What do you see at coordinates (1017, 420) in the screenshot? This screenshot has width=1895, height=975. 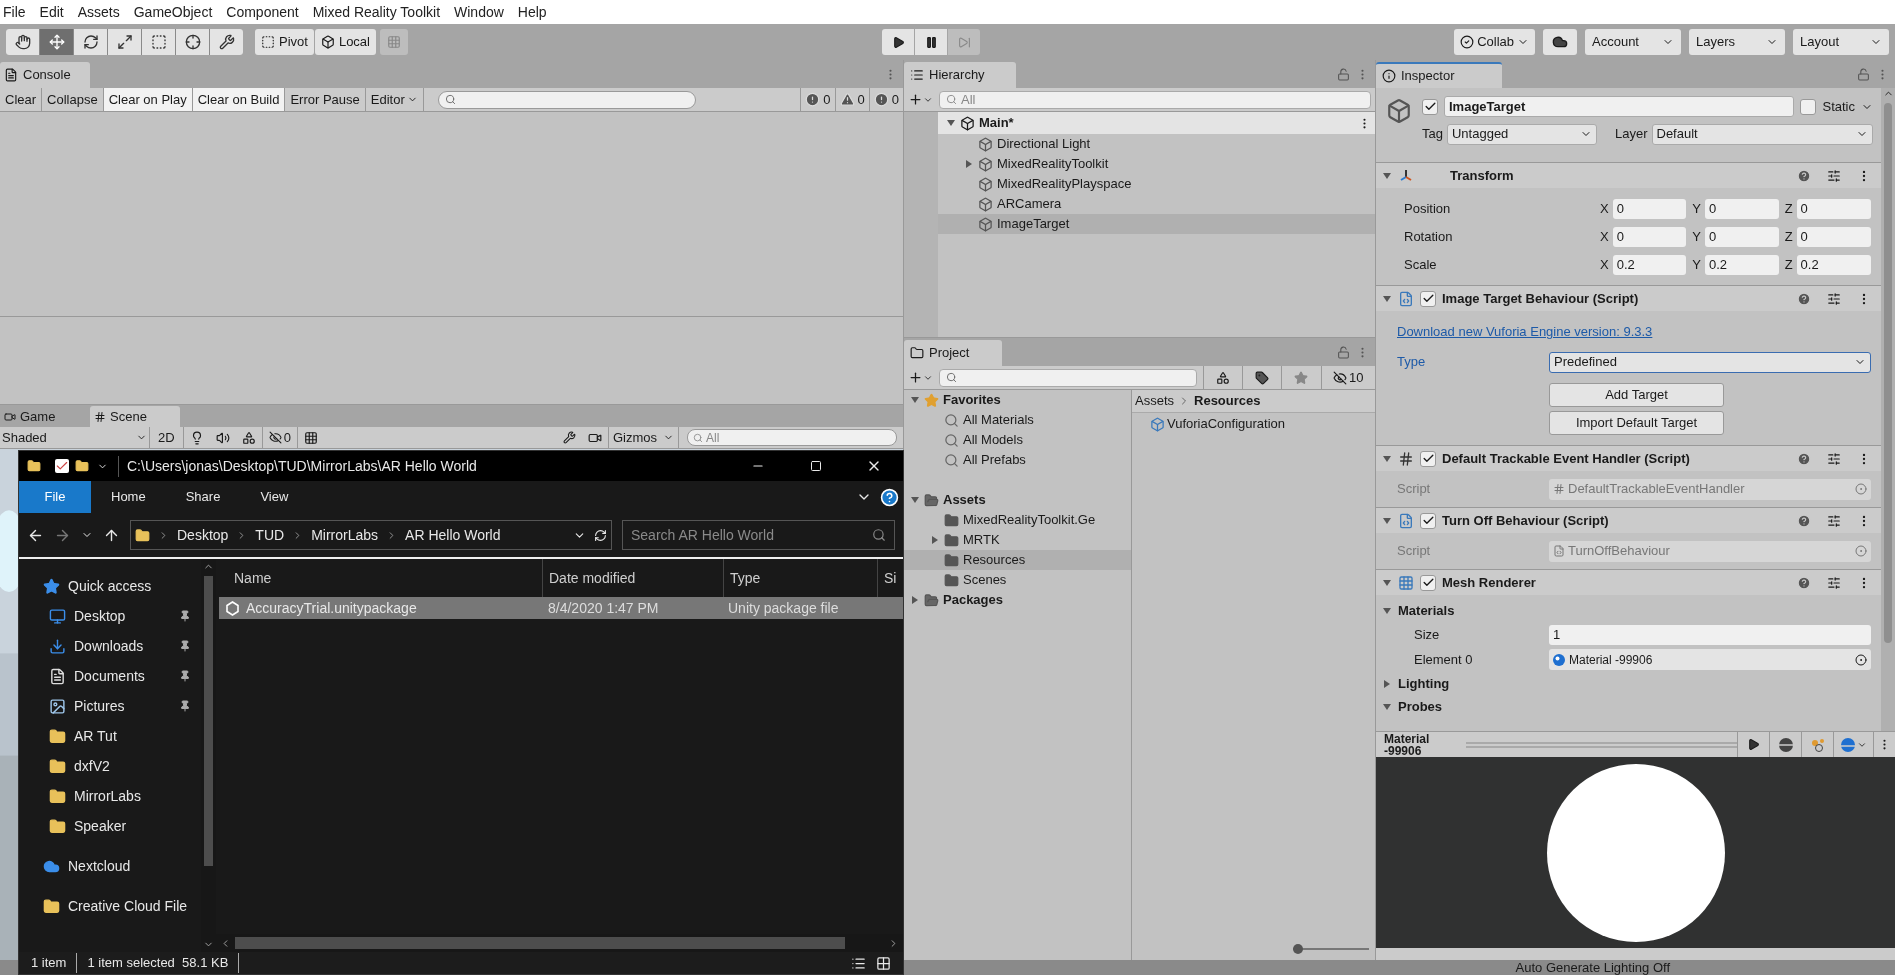 I see `project-tree-item: All Materials` at bounding box center [1017, 420].